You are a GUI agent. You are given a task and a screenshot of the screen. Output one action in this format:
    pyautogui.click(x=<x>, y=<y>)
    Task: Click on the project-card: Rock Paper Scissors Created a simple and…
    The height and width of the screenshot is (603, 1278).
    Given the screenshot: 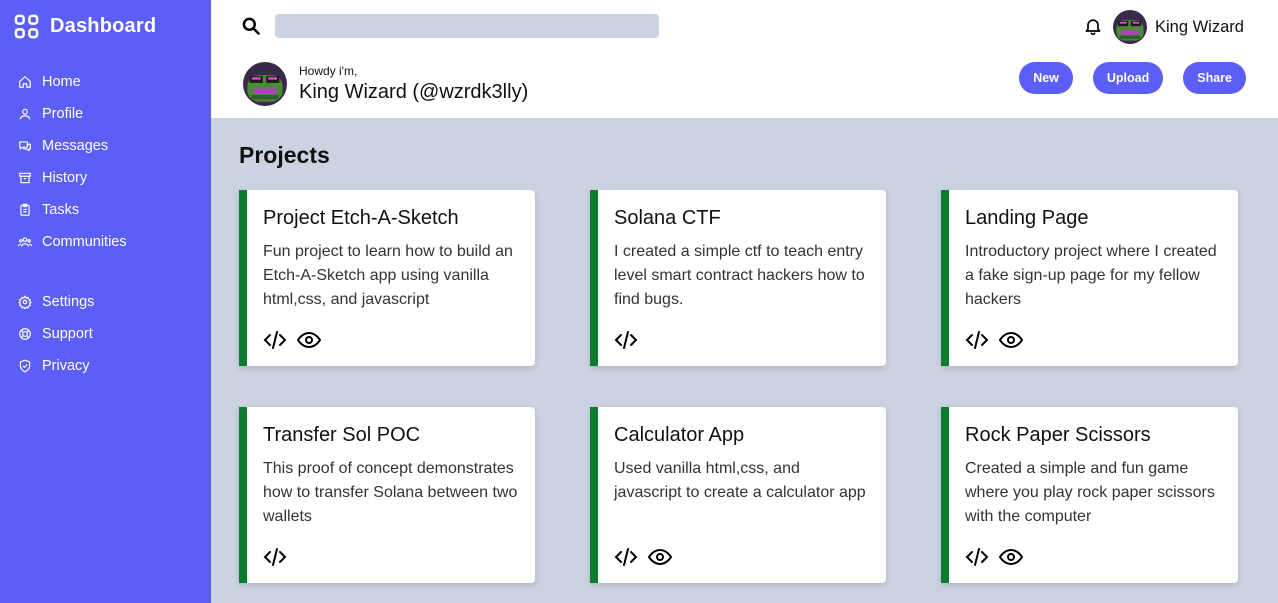 What is the action you would take?
    pyautogui.click(x=1089, y=495)
    